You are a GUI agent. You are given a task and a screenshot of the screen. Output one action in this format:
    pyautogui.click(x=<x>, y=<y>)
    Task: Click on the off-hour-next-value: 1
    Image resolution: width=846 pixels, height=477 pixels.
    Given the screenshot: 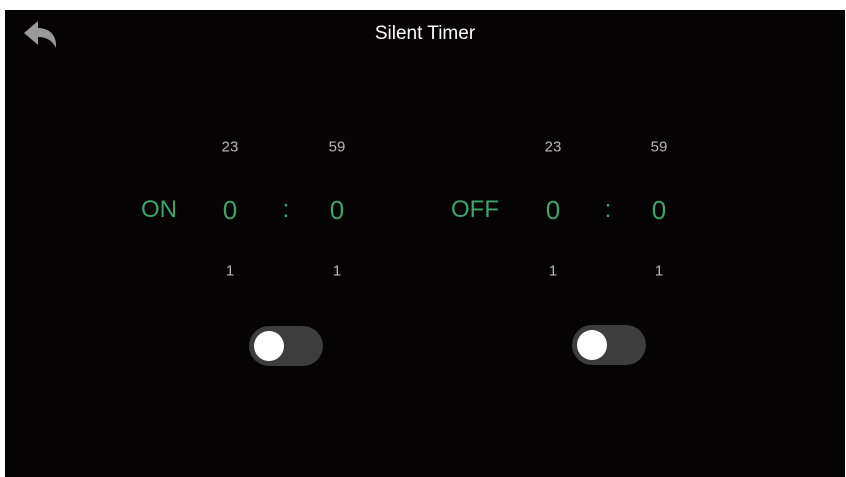 What is the action you would take?
    pyautogui.click(x=553, y=271)
    